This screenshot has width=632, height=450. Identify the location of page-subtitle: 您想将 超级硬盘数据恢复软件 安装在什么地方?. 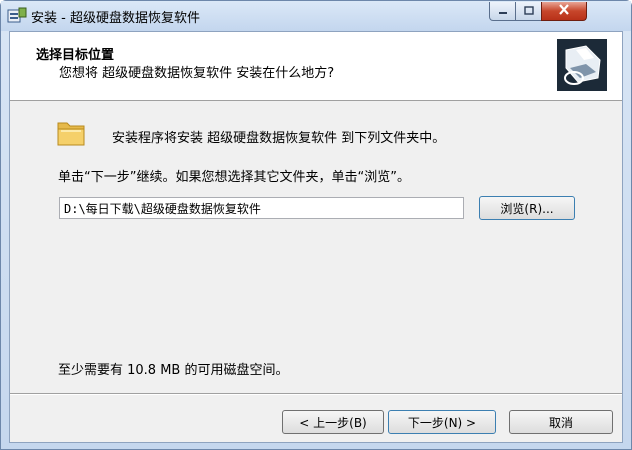
(197, 73).